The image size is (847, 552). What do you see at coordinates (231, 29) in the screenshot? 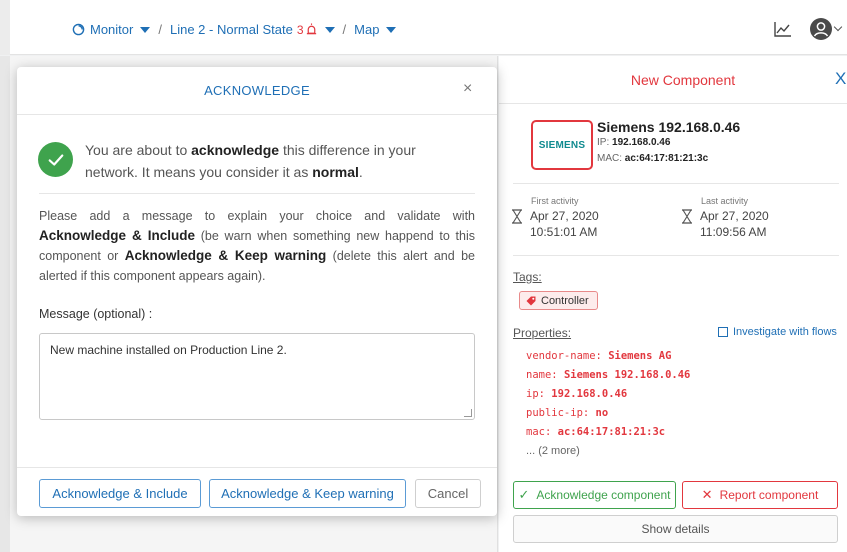
I see `breadcrumb-line-label: Line 2 - Normal State` at bounding box center [231, 29].